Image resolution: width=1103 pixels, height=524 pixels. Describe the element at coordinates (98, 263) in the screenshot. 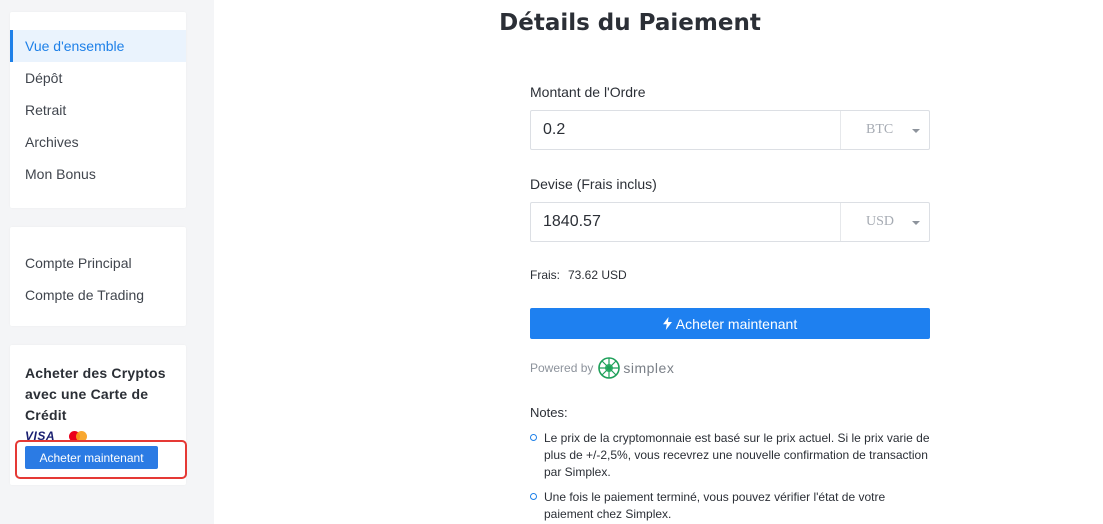

I see `sidebar-item-main-account: Compte Principal` at that location.